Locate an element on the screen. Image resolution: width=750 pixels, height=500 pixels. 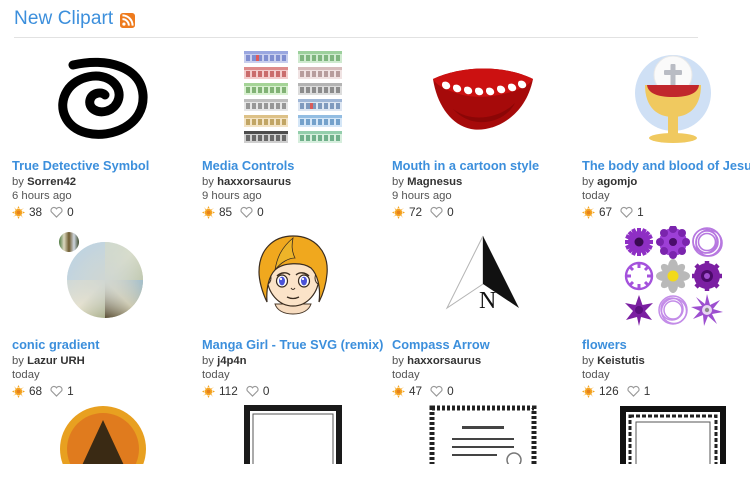
clipart-byline: by agomjo is located at coordinates (666, 182).